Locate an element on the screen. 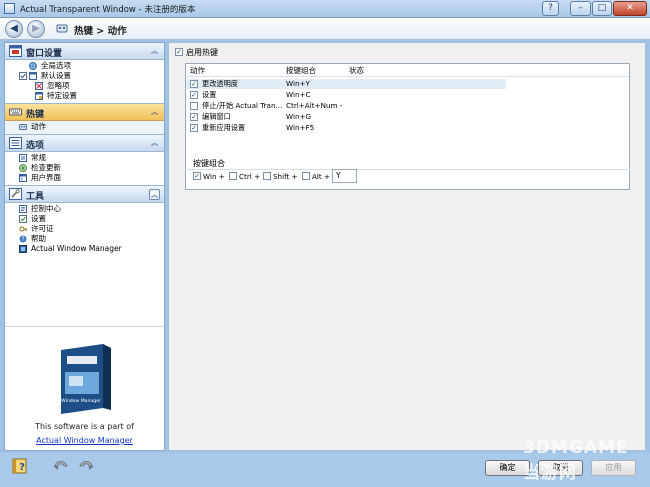 The height and width of the screenshot is (487, 650). undo-icon is located at coordinates (61, 465).